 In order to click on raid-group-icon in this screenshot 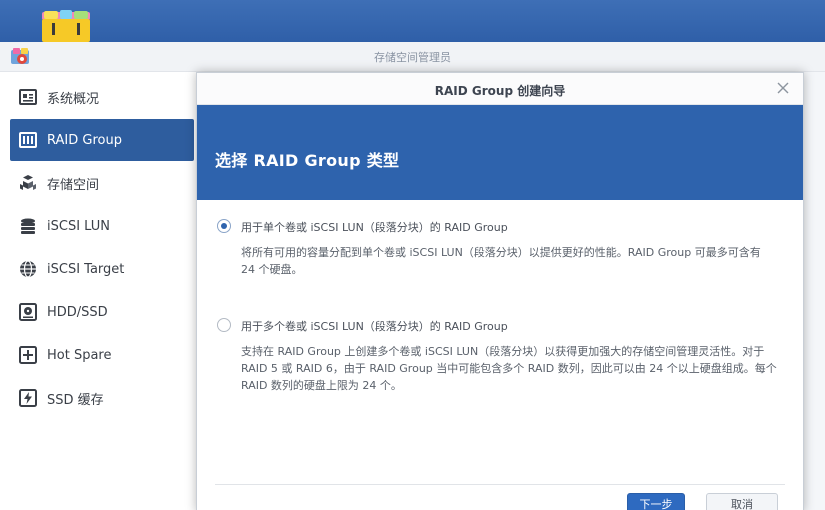, I will do `click(28, 140)`.